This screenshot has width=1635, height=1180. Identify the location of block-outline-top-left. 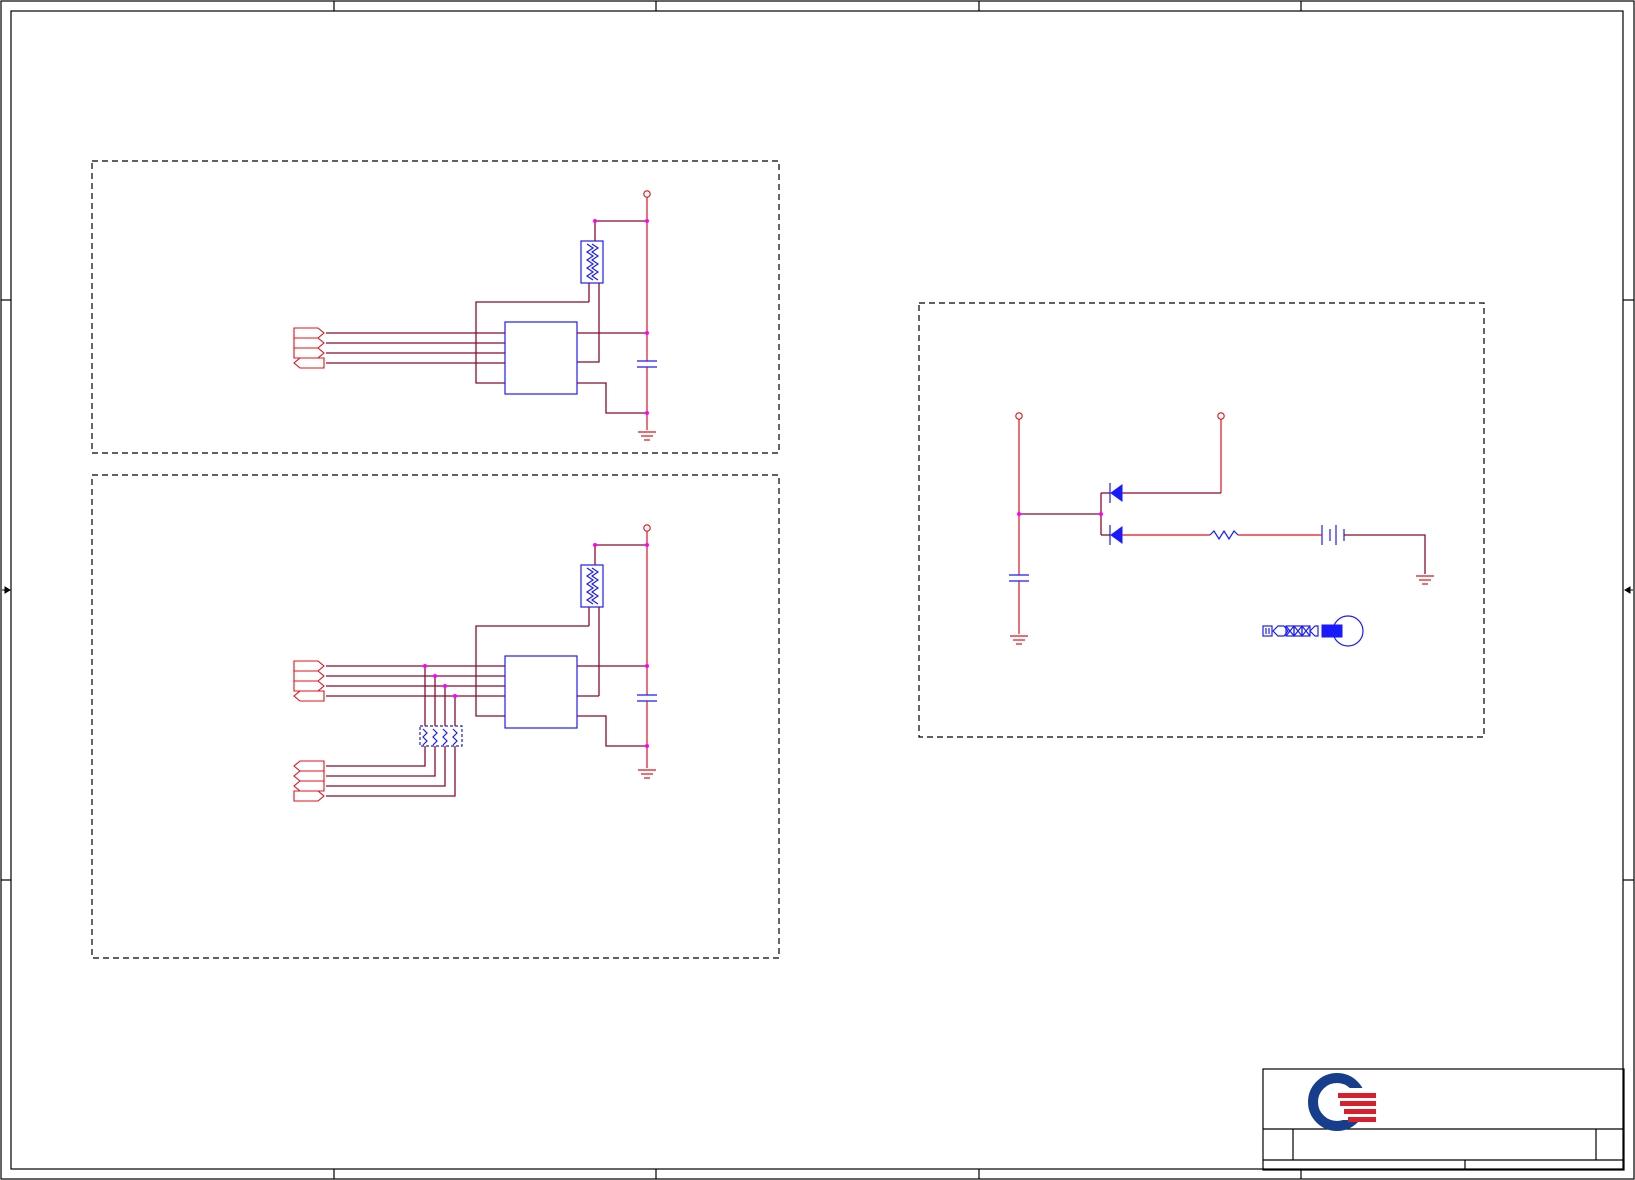
(435, 307).